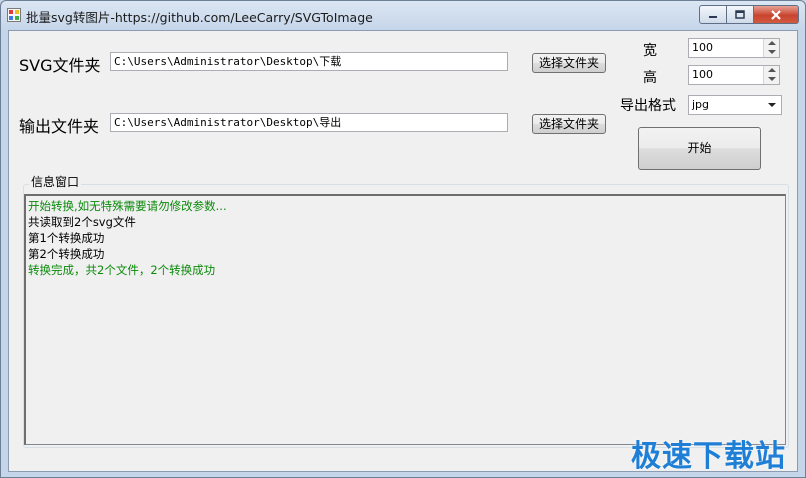  I want to click on output-folder-select-button: 选择文件夹, so click(569, 124).